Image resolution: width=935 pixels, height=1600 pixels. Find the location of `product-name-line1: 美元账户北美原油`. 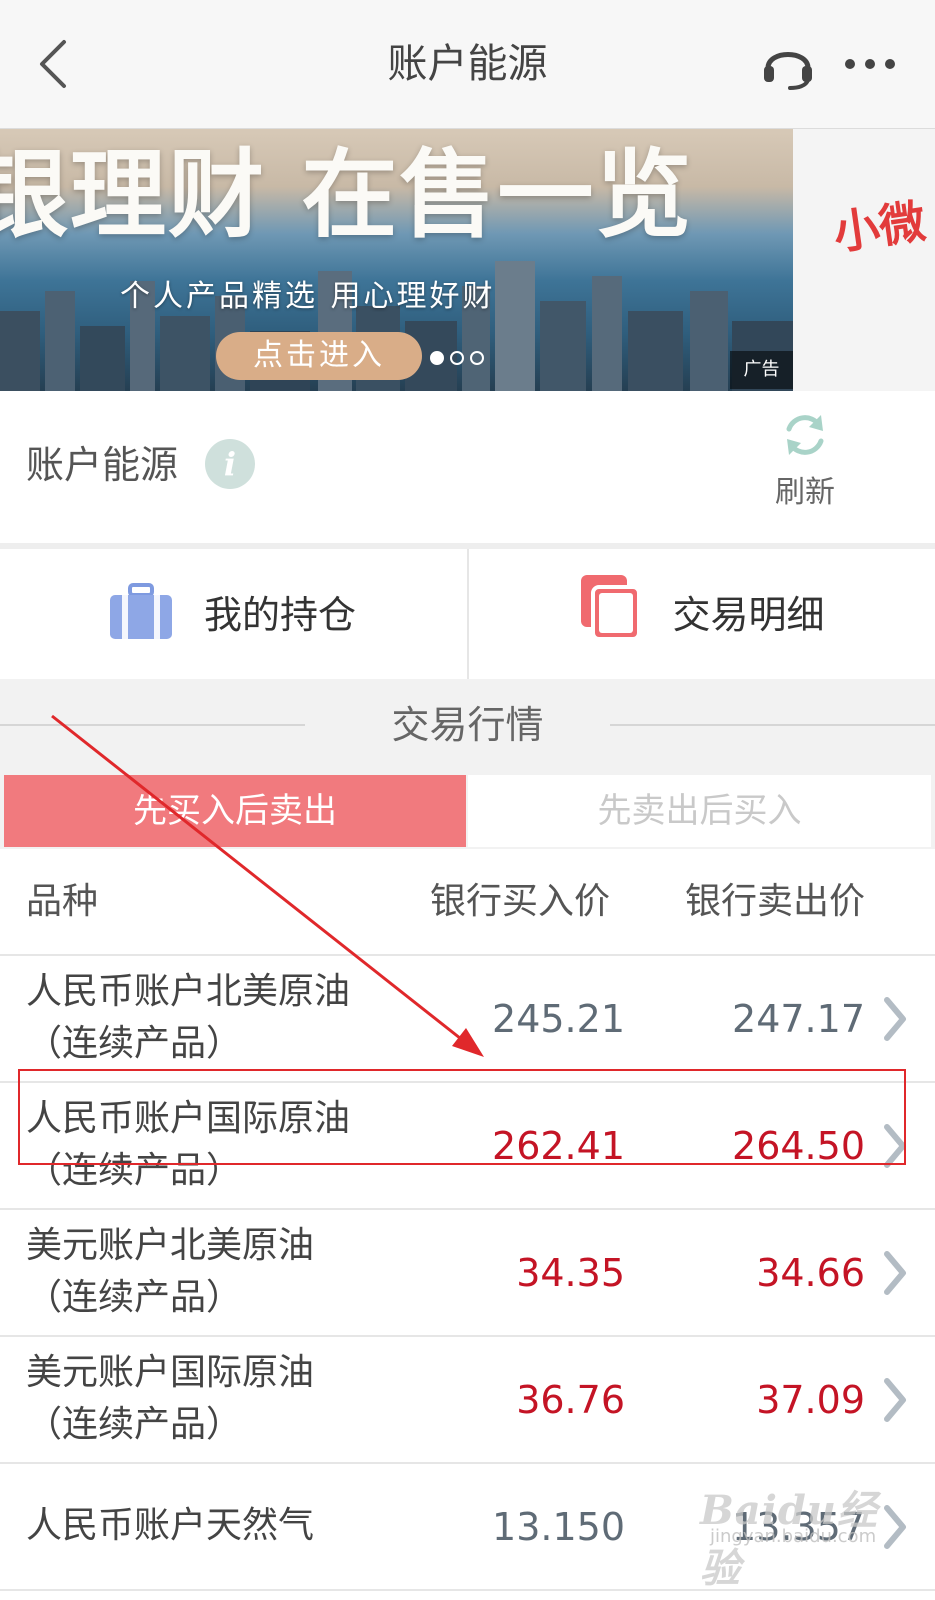

product-name-line1: 美元账户北美原油 is located at coordinates (170, 1245).